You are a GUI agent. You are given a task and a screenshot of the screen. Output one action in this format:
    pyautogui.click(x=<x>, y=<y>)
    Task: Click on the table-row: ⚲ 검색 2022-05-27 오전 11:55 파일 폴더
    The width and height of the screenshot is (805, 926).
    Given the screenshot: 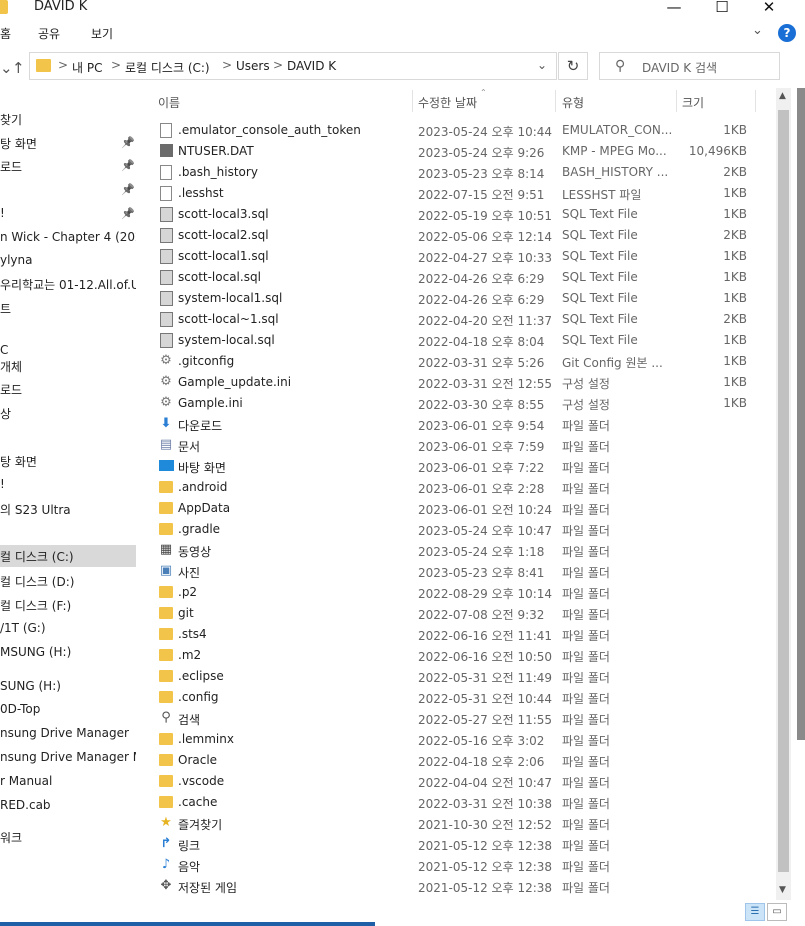 What is the action you would take?
    pyautogui.click(x=462, y=718)
    